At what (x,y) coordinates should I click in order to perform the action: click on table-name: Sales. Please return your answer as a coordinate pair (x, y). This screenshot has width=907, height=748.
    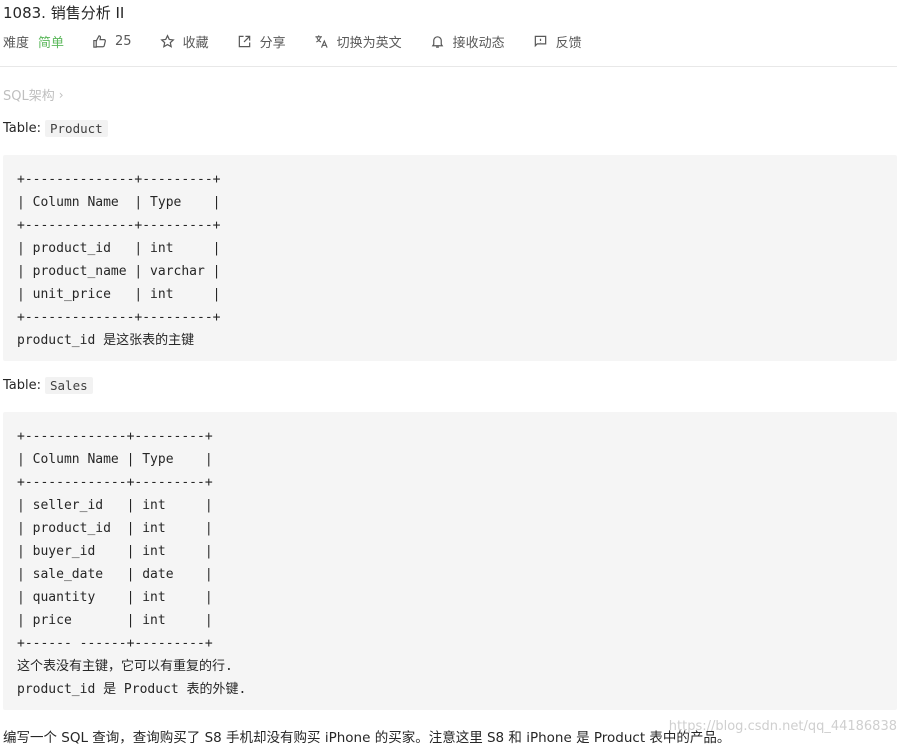
    Looking at the image, I should click on (69, 385).